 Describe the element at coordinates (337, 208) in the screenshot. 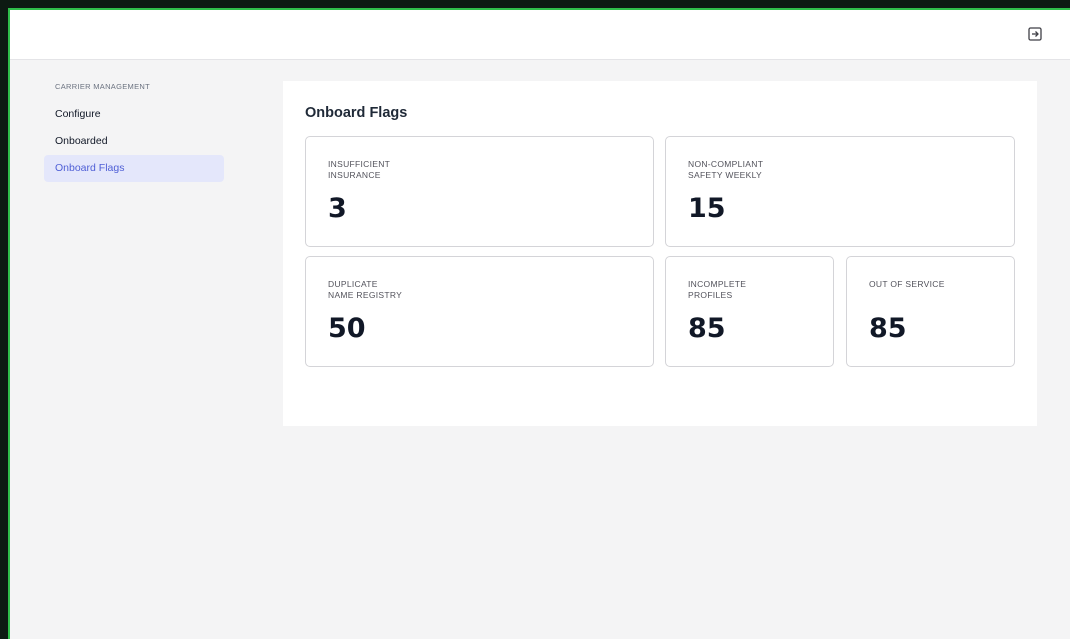

I see `card-value: 3` at that location.